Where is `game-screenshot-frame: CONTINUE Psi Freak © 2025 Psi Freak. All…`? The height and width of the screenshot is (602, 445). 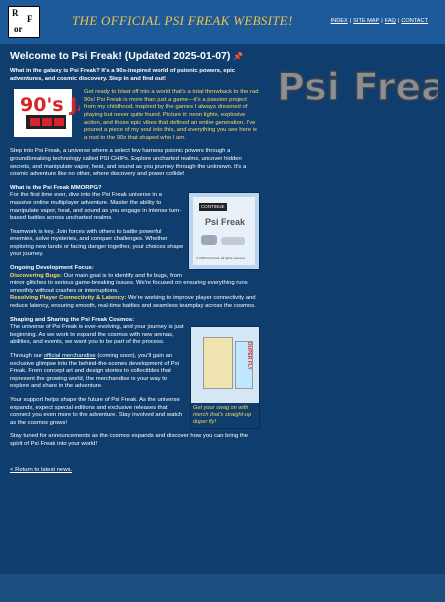 game-screenshot-frame: CONTINUE Psi Freak © 2025 Psi Freak. All… is located at coordinates (224, 231).